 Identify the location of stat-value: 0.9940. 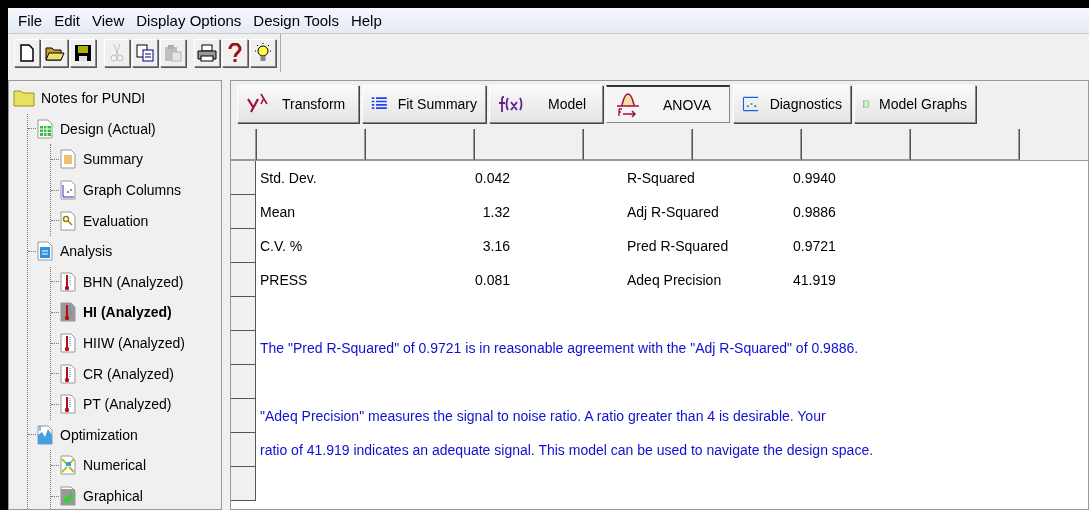
(814, 178).